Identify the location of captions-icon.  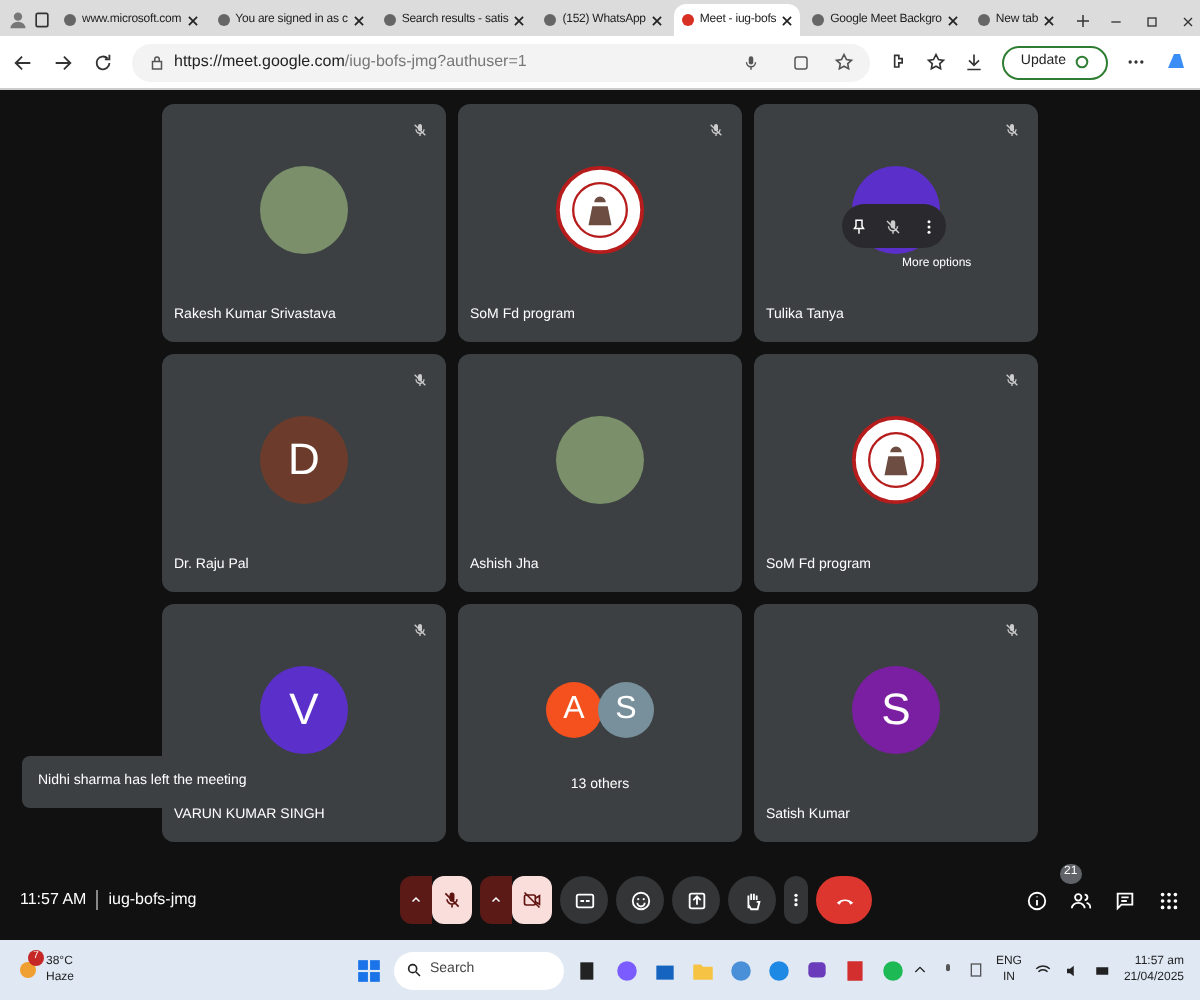
(584, 900).